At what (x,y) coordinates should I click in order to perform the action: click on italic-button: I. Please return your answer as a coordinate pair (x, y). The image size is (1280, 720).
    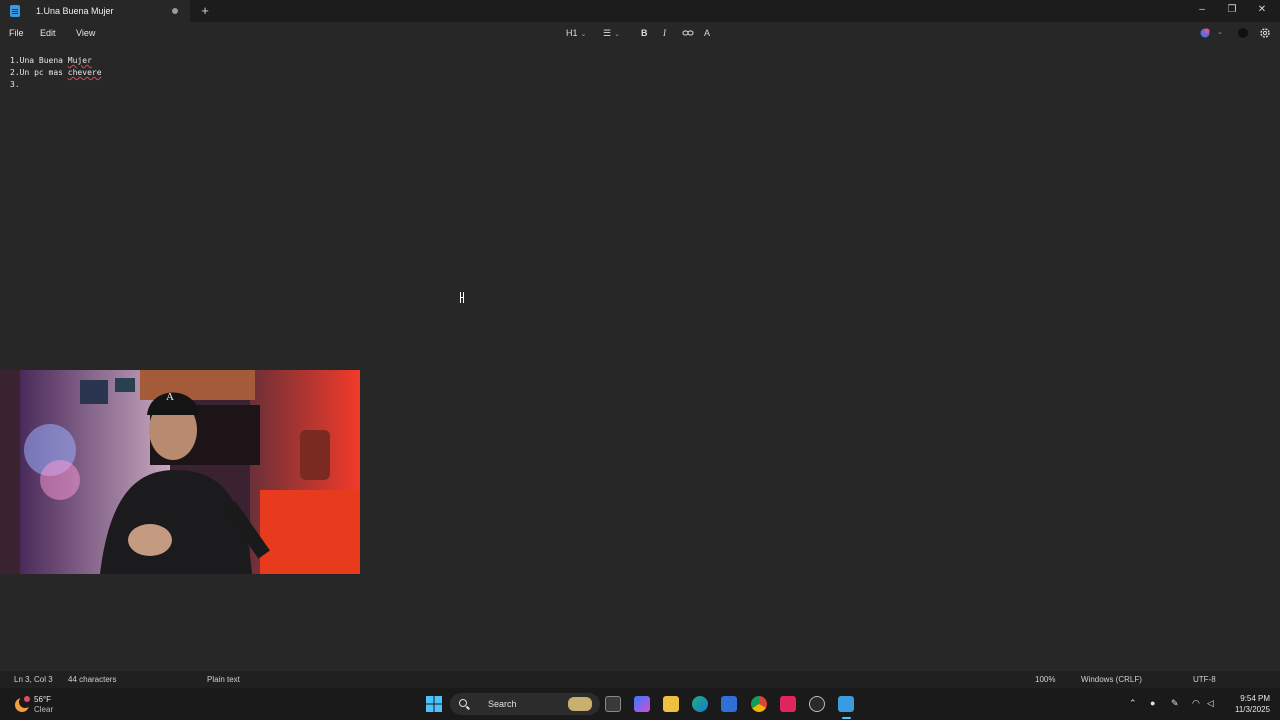
    Looking at the image, I should click on (664, 33).